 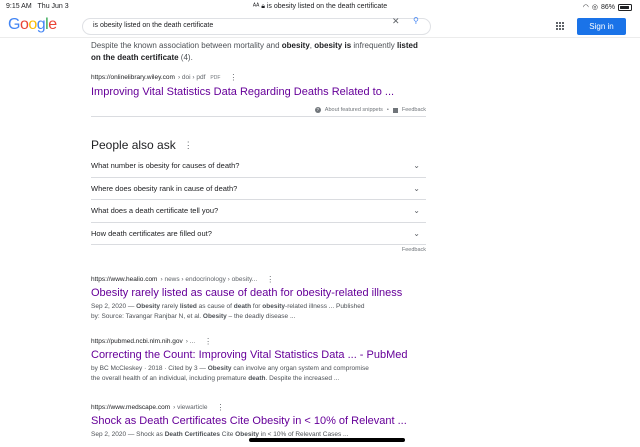 I want to click on snippet-part: by BC McCleskey · 2018 · Cited by 3 —, so click(x=149, y=368).